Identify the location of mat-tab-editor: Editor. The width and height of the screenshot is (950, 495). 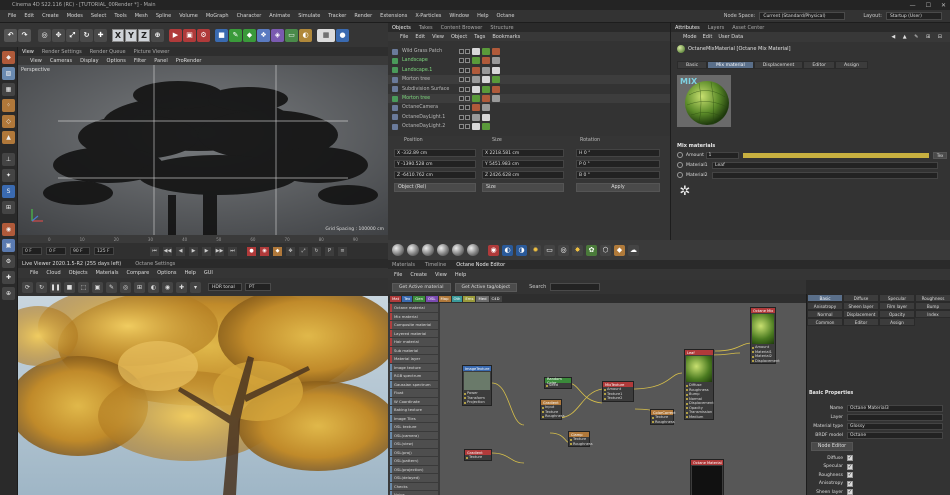
(819, 65).